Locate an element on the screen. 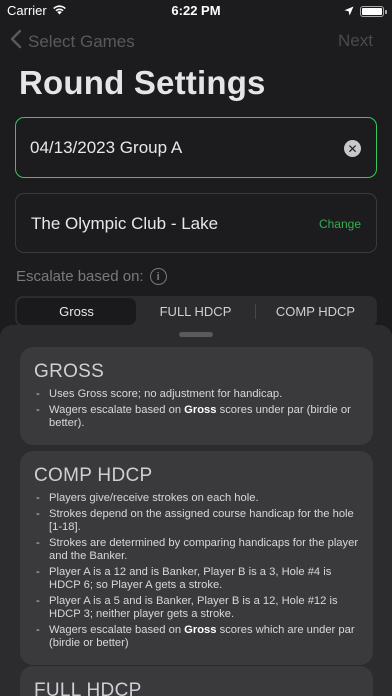 The height and width of the screenshot is (696, 392). back-button: Select Games is located at coordinates (72, 41).